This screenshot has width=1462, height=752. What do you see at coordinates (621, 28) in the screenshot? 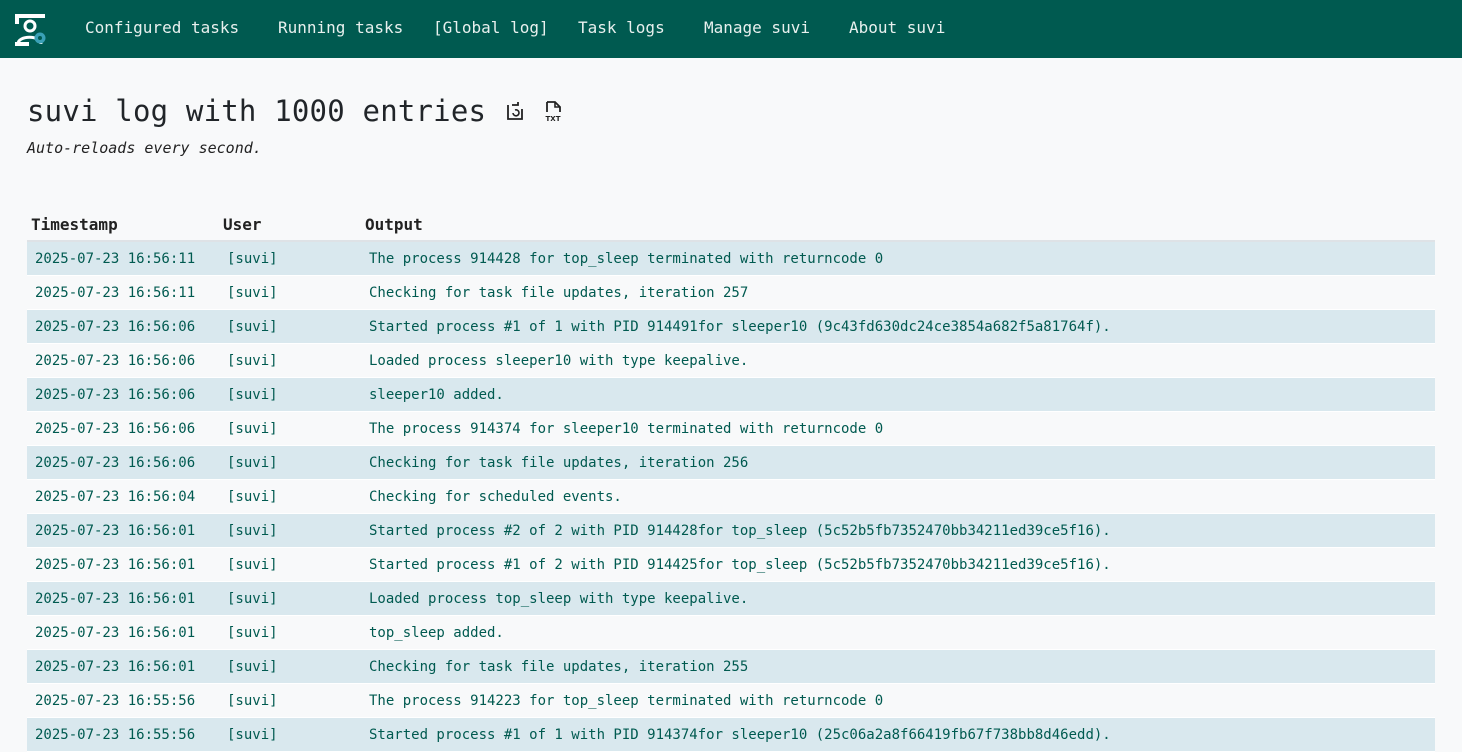
I see `nav-task-logs: Task logs` at bounding box center [621, 28].